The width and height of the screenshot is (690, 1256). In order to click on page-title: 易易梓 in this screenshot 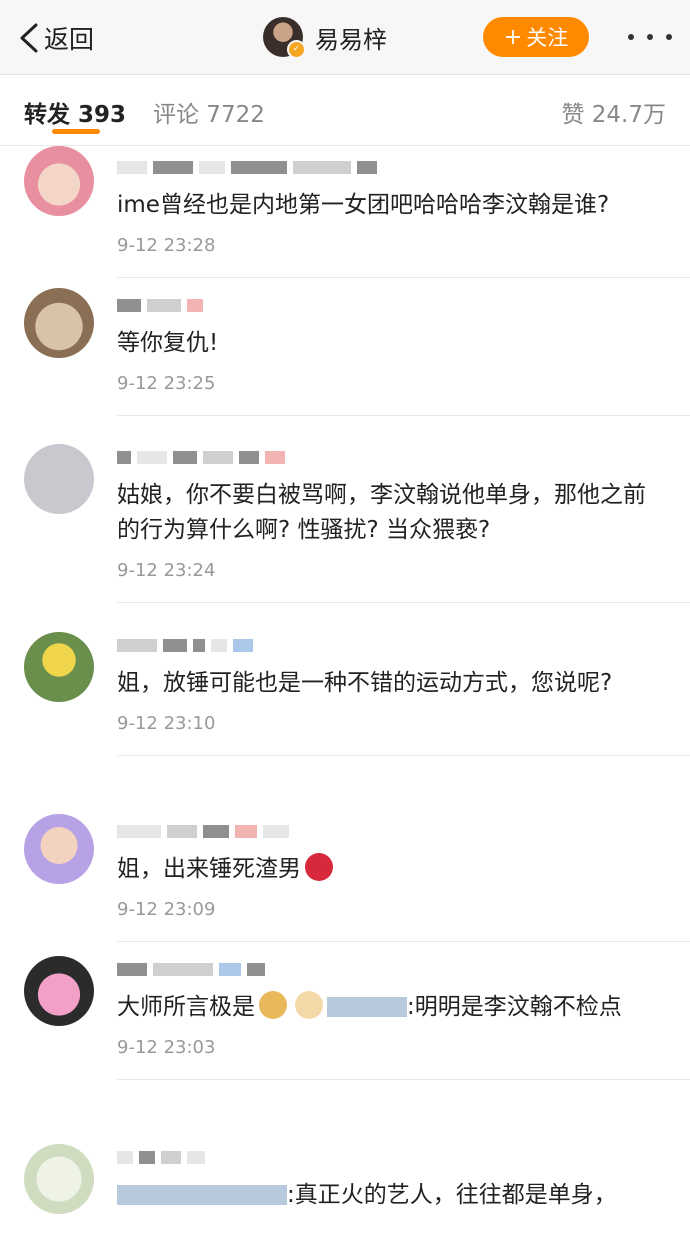, I will do `click(351, 39)`.